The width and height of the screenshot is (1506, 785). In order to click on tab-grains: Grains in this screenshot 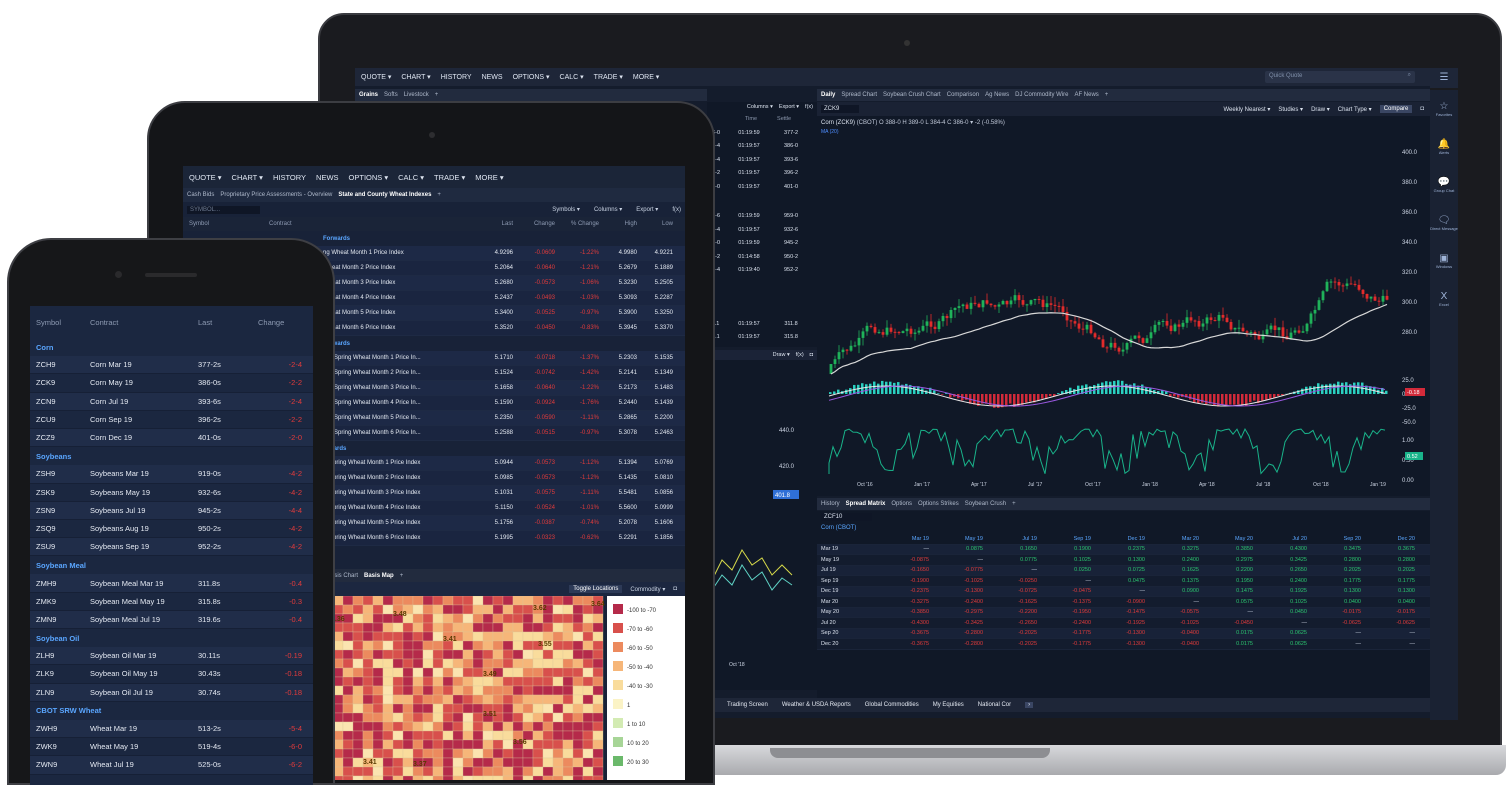, I will do `click(368, 95)`.